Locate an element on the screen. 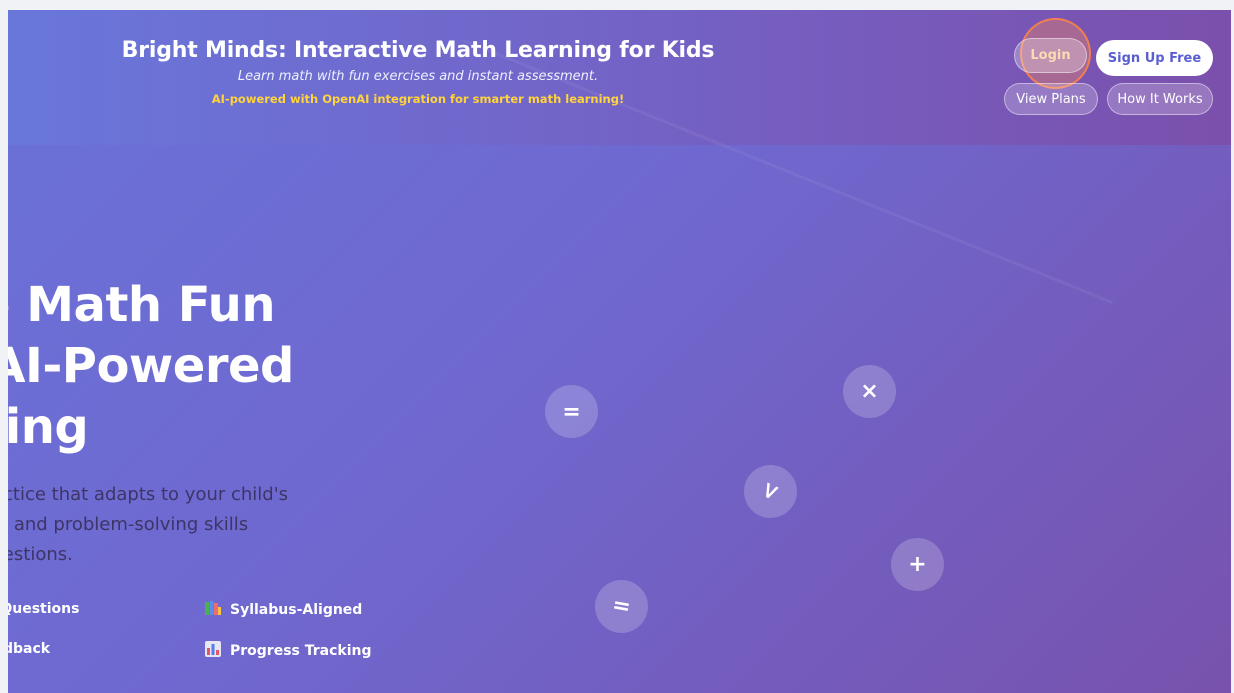 The height and width of the screenshot is (693, 1234). feature-progress: Progress Tracking is located at coordinates (288, 650).